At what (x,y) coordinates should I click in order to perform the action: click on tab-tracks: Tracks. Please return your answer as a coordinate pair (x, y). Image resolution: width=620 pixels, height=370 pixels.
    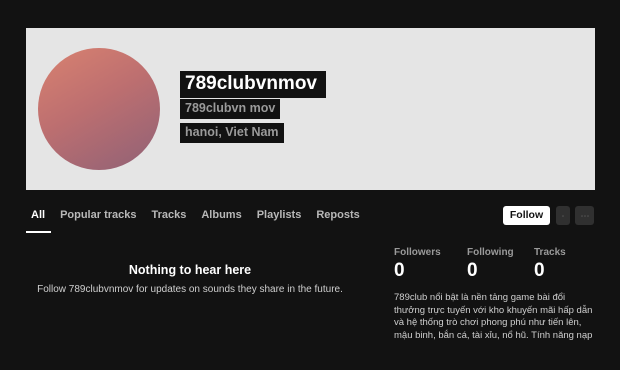
    Looking at the image, I should click on (168, 217).